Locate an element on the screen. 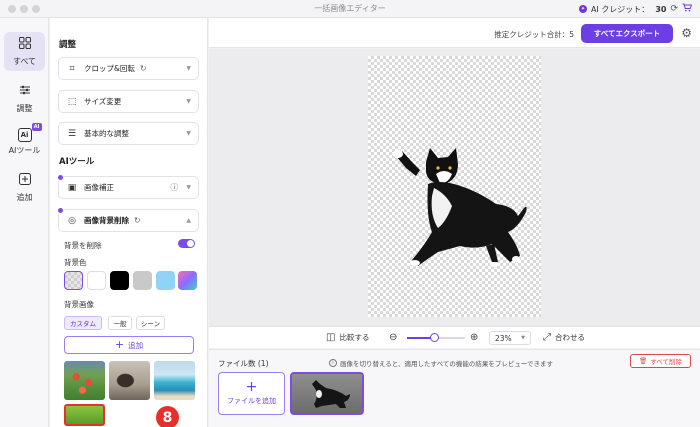  add-bg-image-button: + 追加 is located at coordinates (129, 345).